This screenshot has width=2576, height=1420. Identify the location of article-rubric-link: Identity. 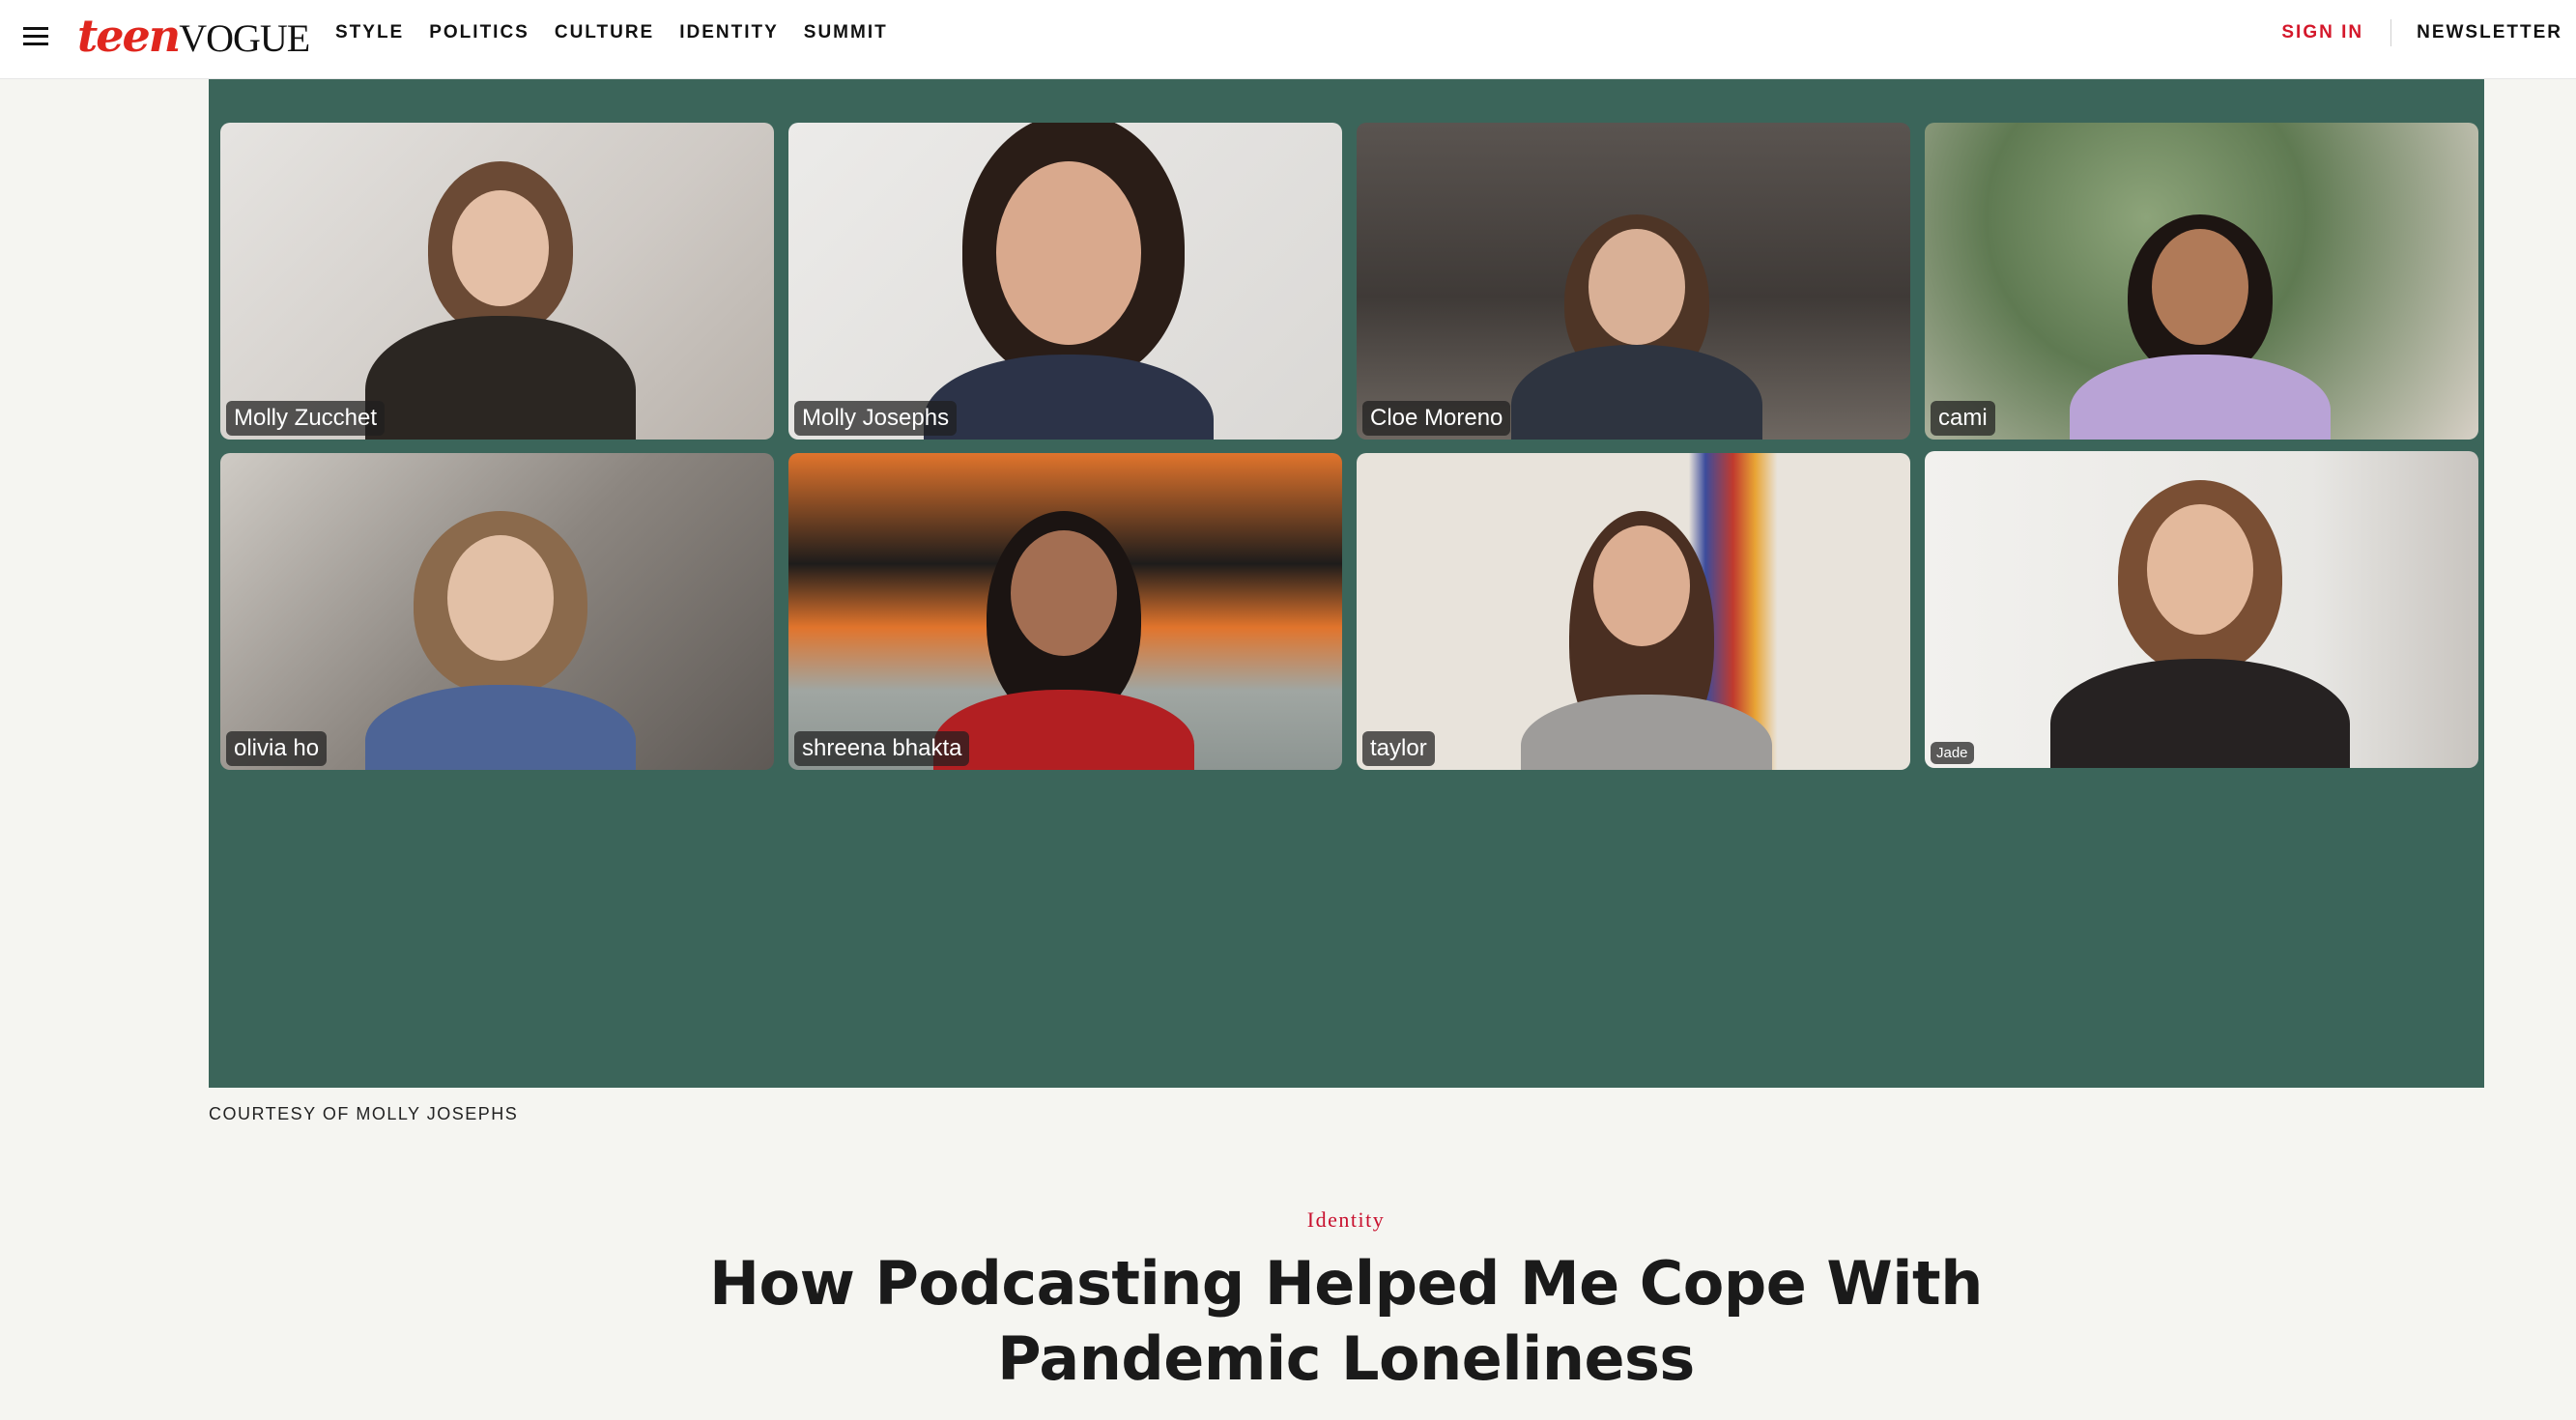
(1288, 1220).